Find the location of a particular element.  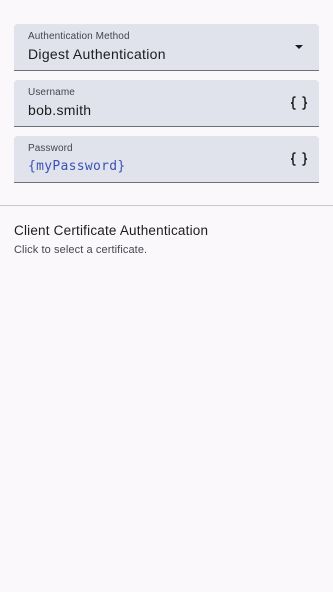

password-field: Password {myPassword} is located at coordinates (166, 159).